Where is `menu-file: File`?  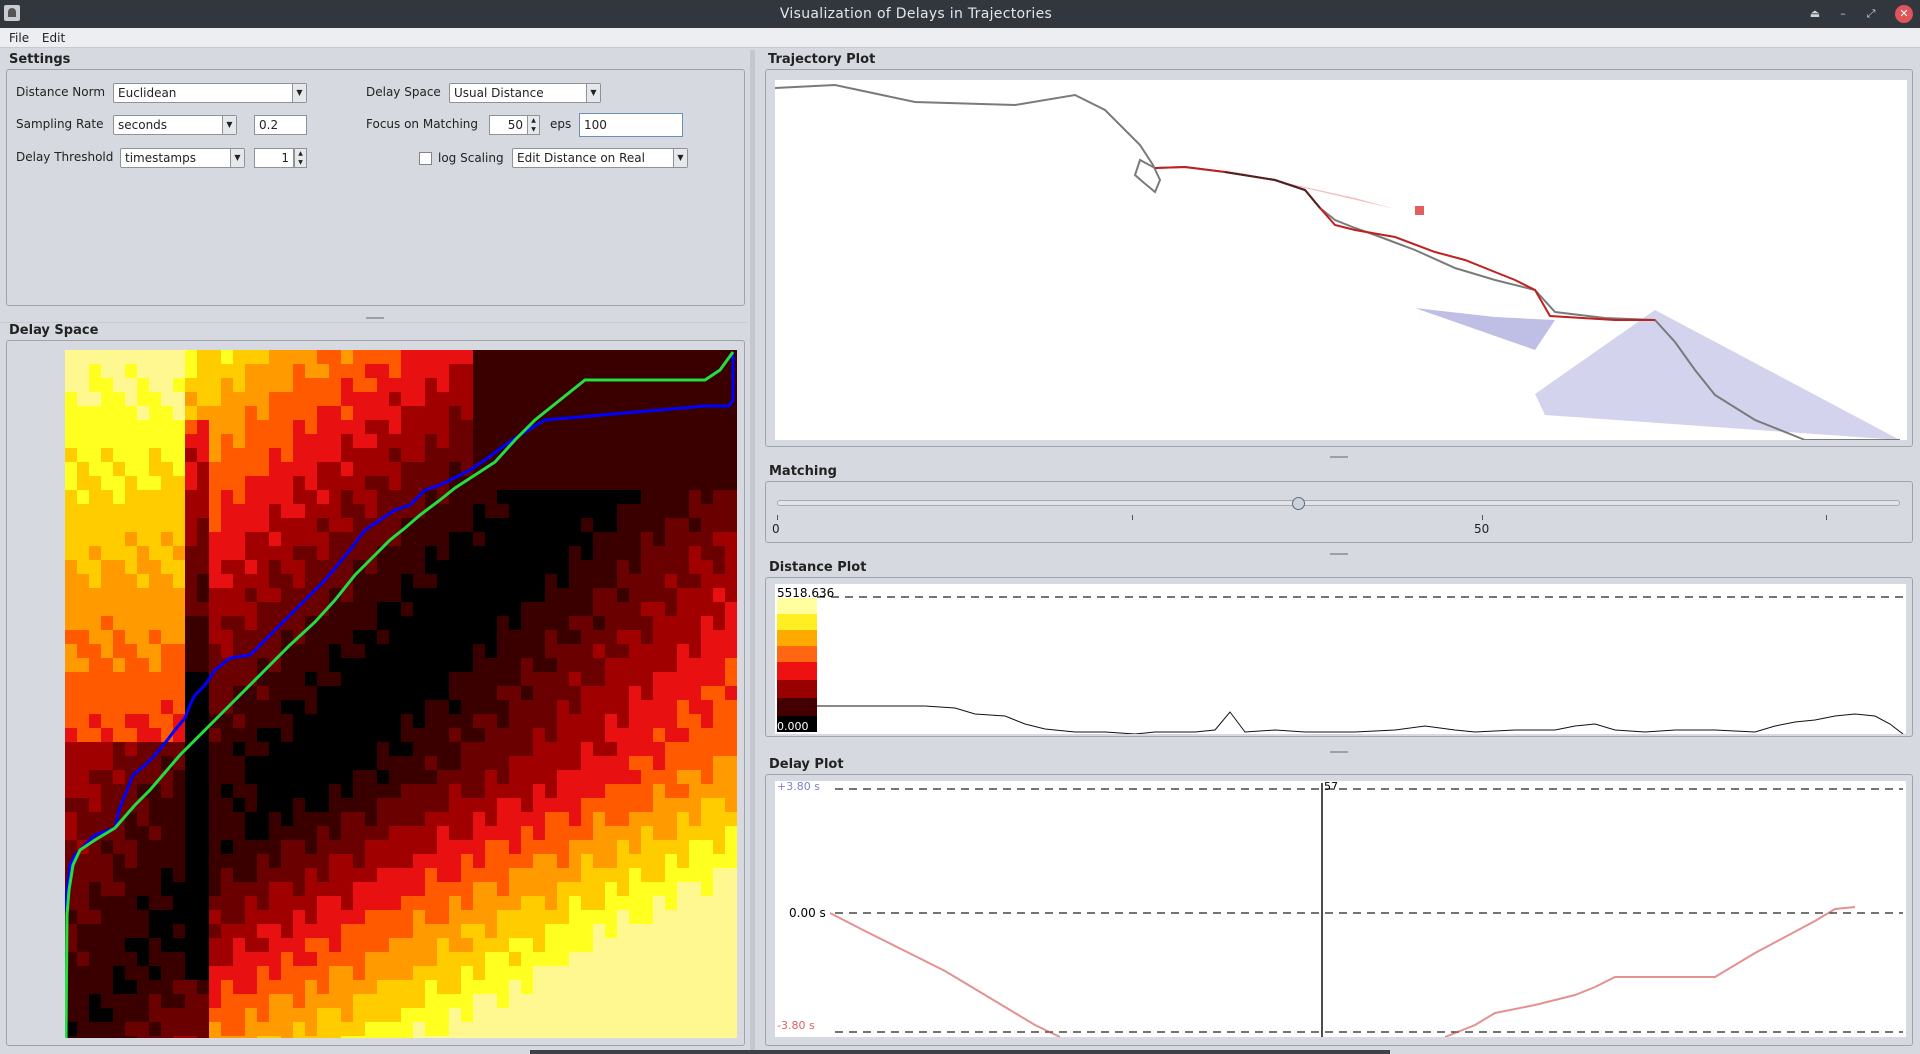
menu-file: File is located at coordinates (19, 38).